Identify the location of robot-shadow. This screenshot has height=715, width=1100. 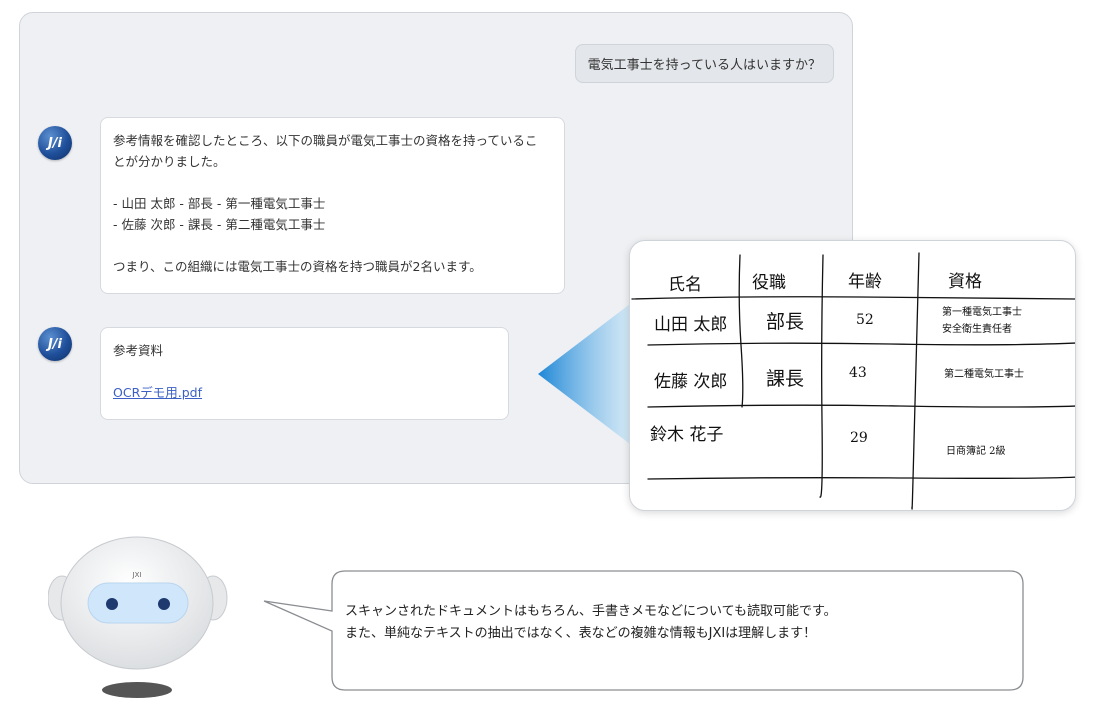
(137, 690).